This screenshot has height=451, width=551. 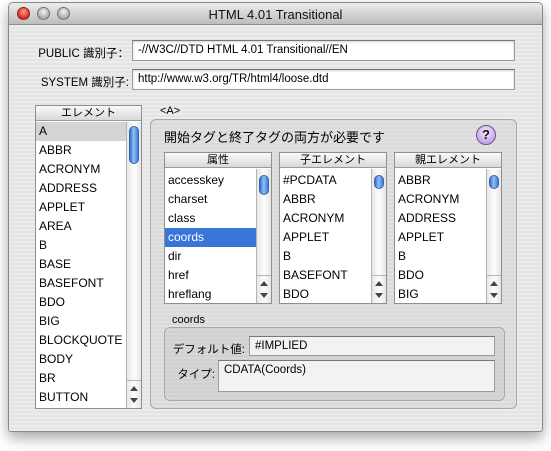 I want to click on element-list-scroll-arrows, so click(x=134, y=394).